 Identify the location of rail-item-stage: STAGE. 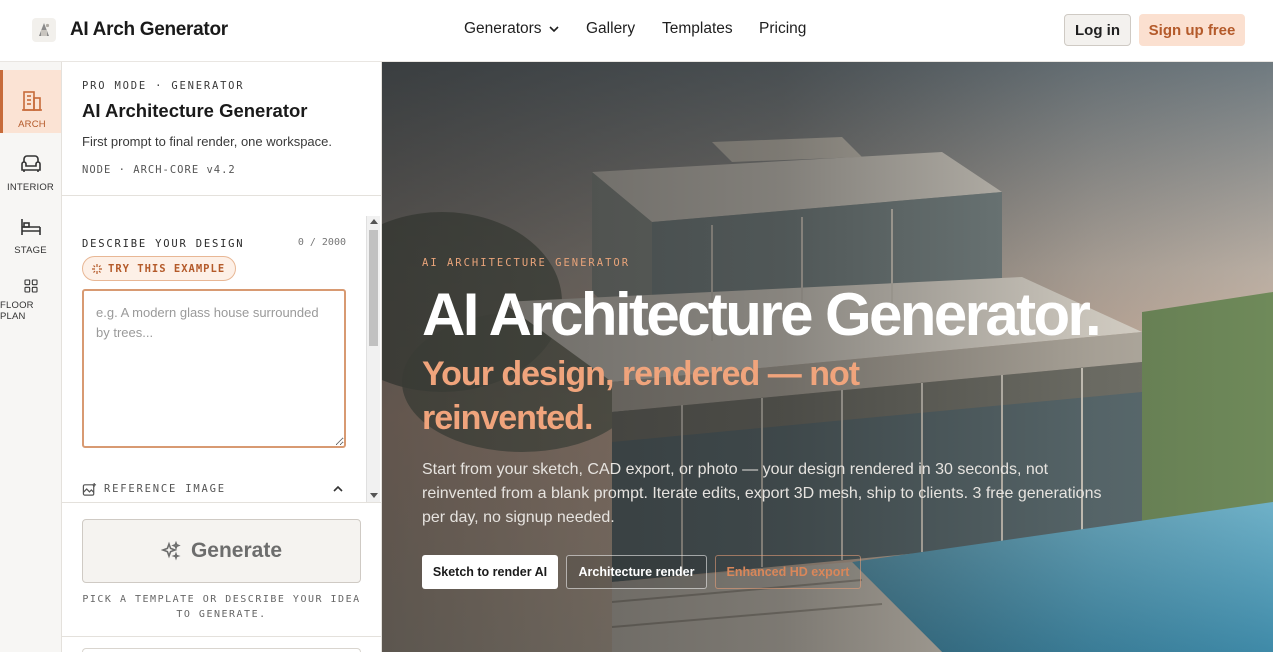
(30, 227).